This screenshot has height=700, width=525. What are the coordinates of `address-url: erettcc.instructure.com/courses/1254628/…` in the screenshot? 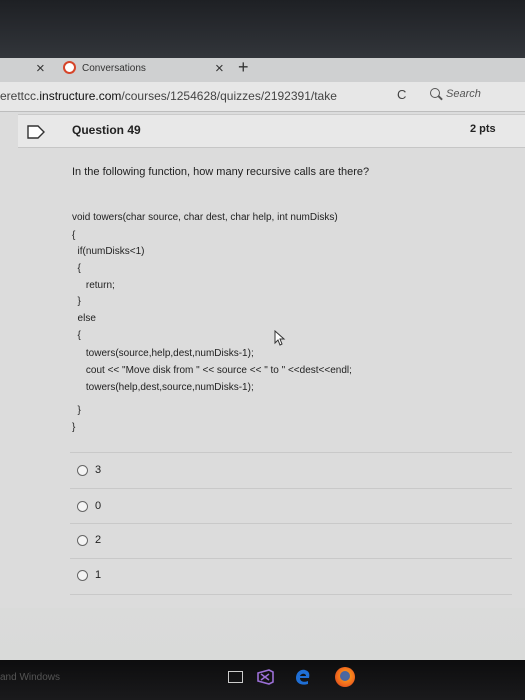 It's located at (168, 96).